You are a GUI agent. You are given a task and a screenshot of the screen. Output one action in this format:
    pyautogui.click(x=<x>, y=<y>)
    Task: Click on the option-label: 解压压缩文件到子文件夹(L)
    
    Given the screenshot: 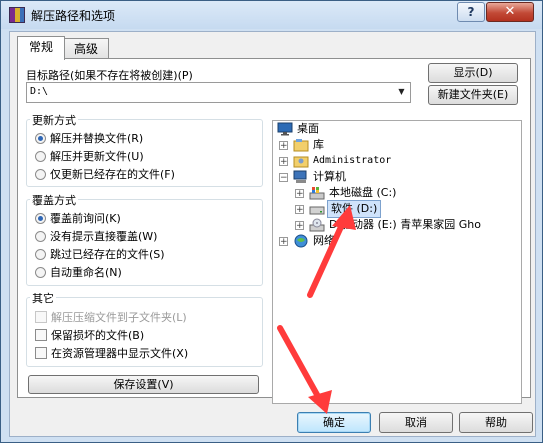 What is the action you would take?
    pyautogui.click(x=119, y=317)
    